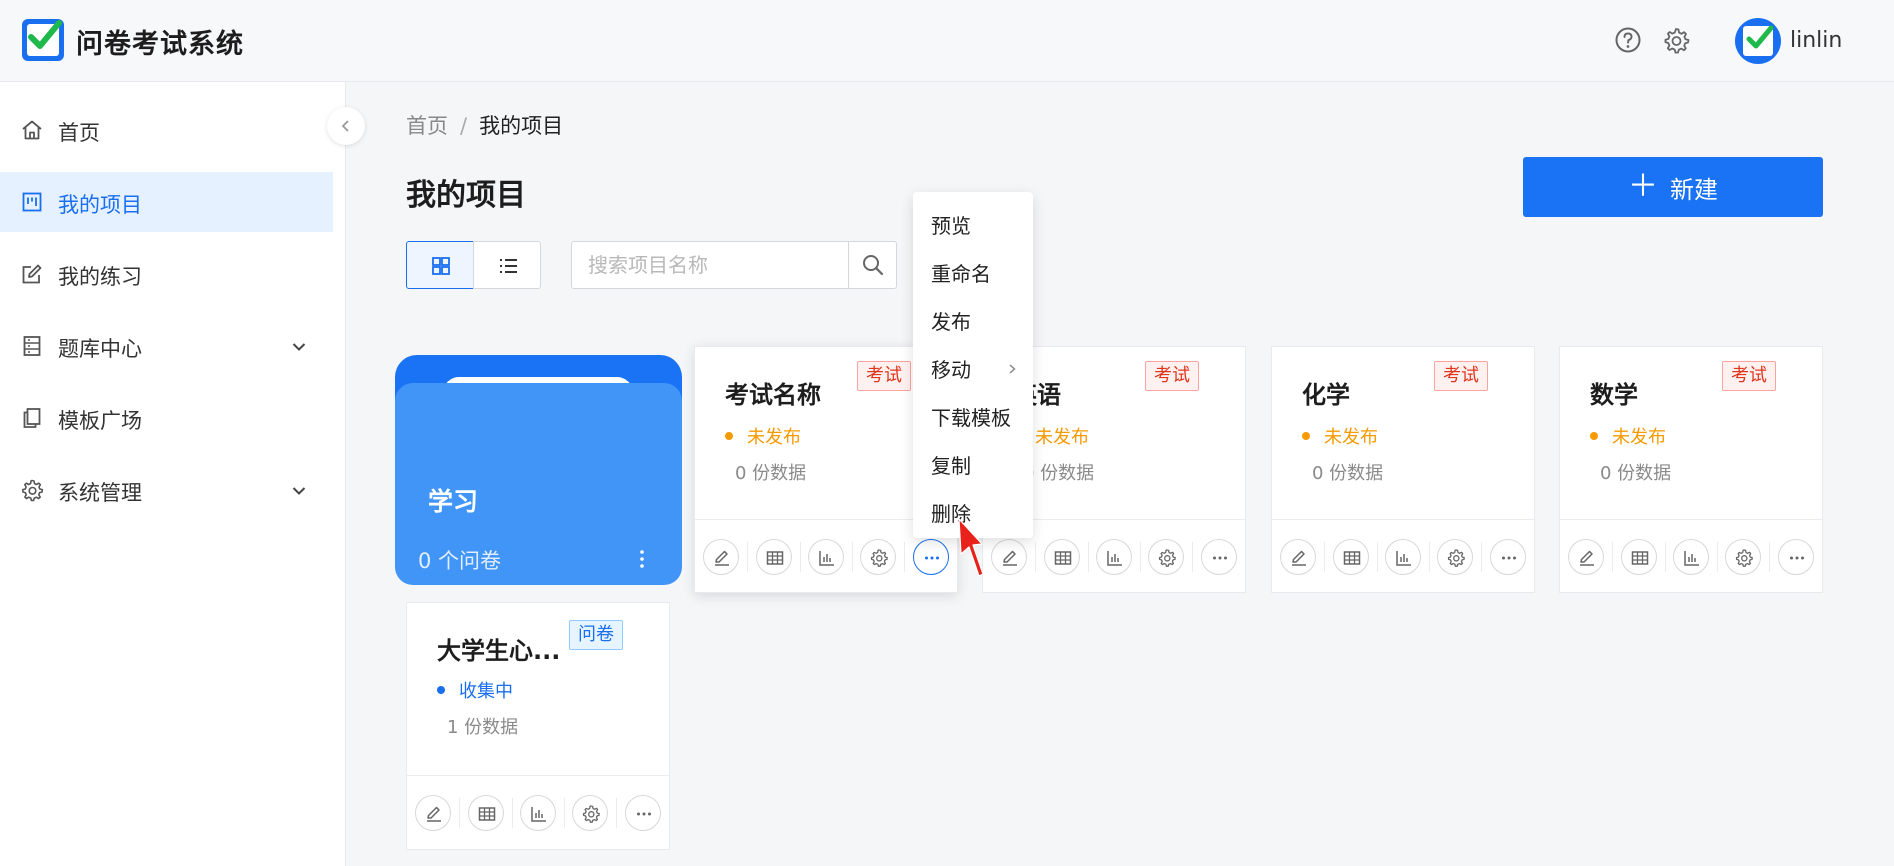 The image size is (1894, 866). I want to click on folder-card: 学习 0 个问卷, so click(538, 470).